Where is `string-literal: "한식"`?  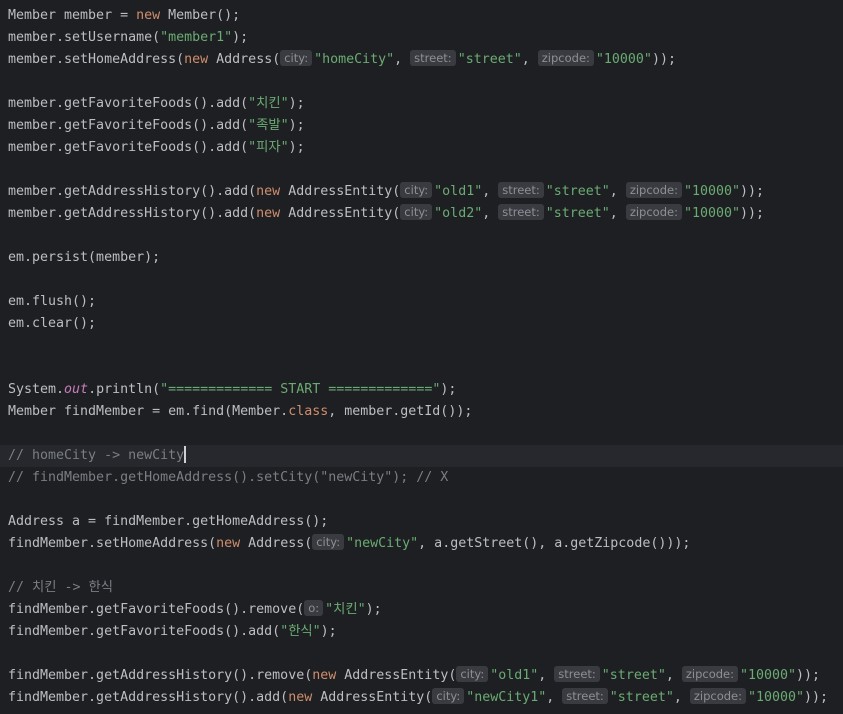
string-literal: "한식" is located at coordinates (300, 631).